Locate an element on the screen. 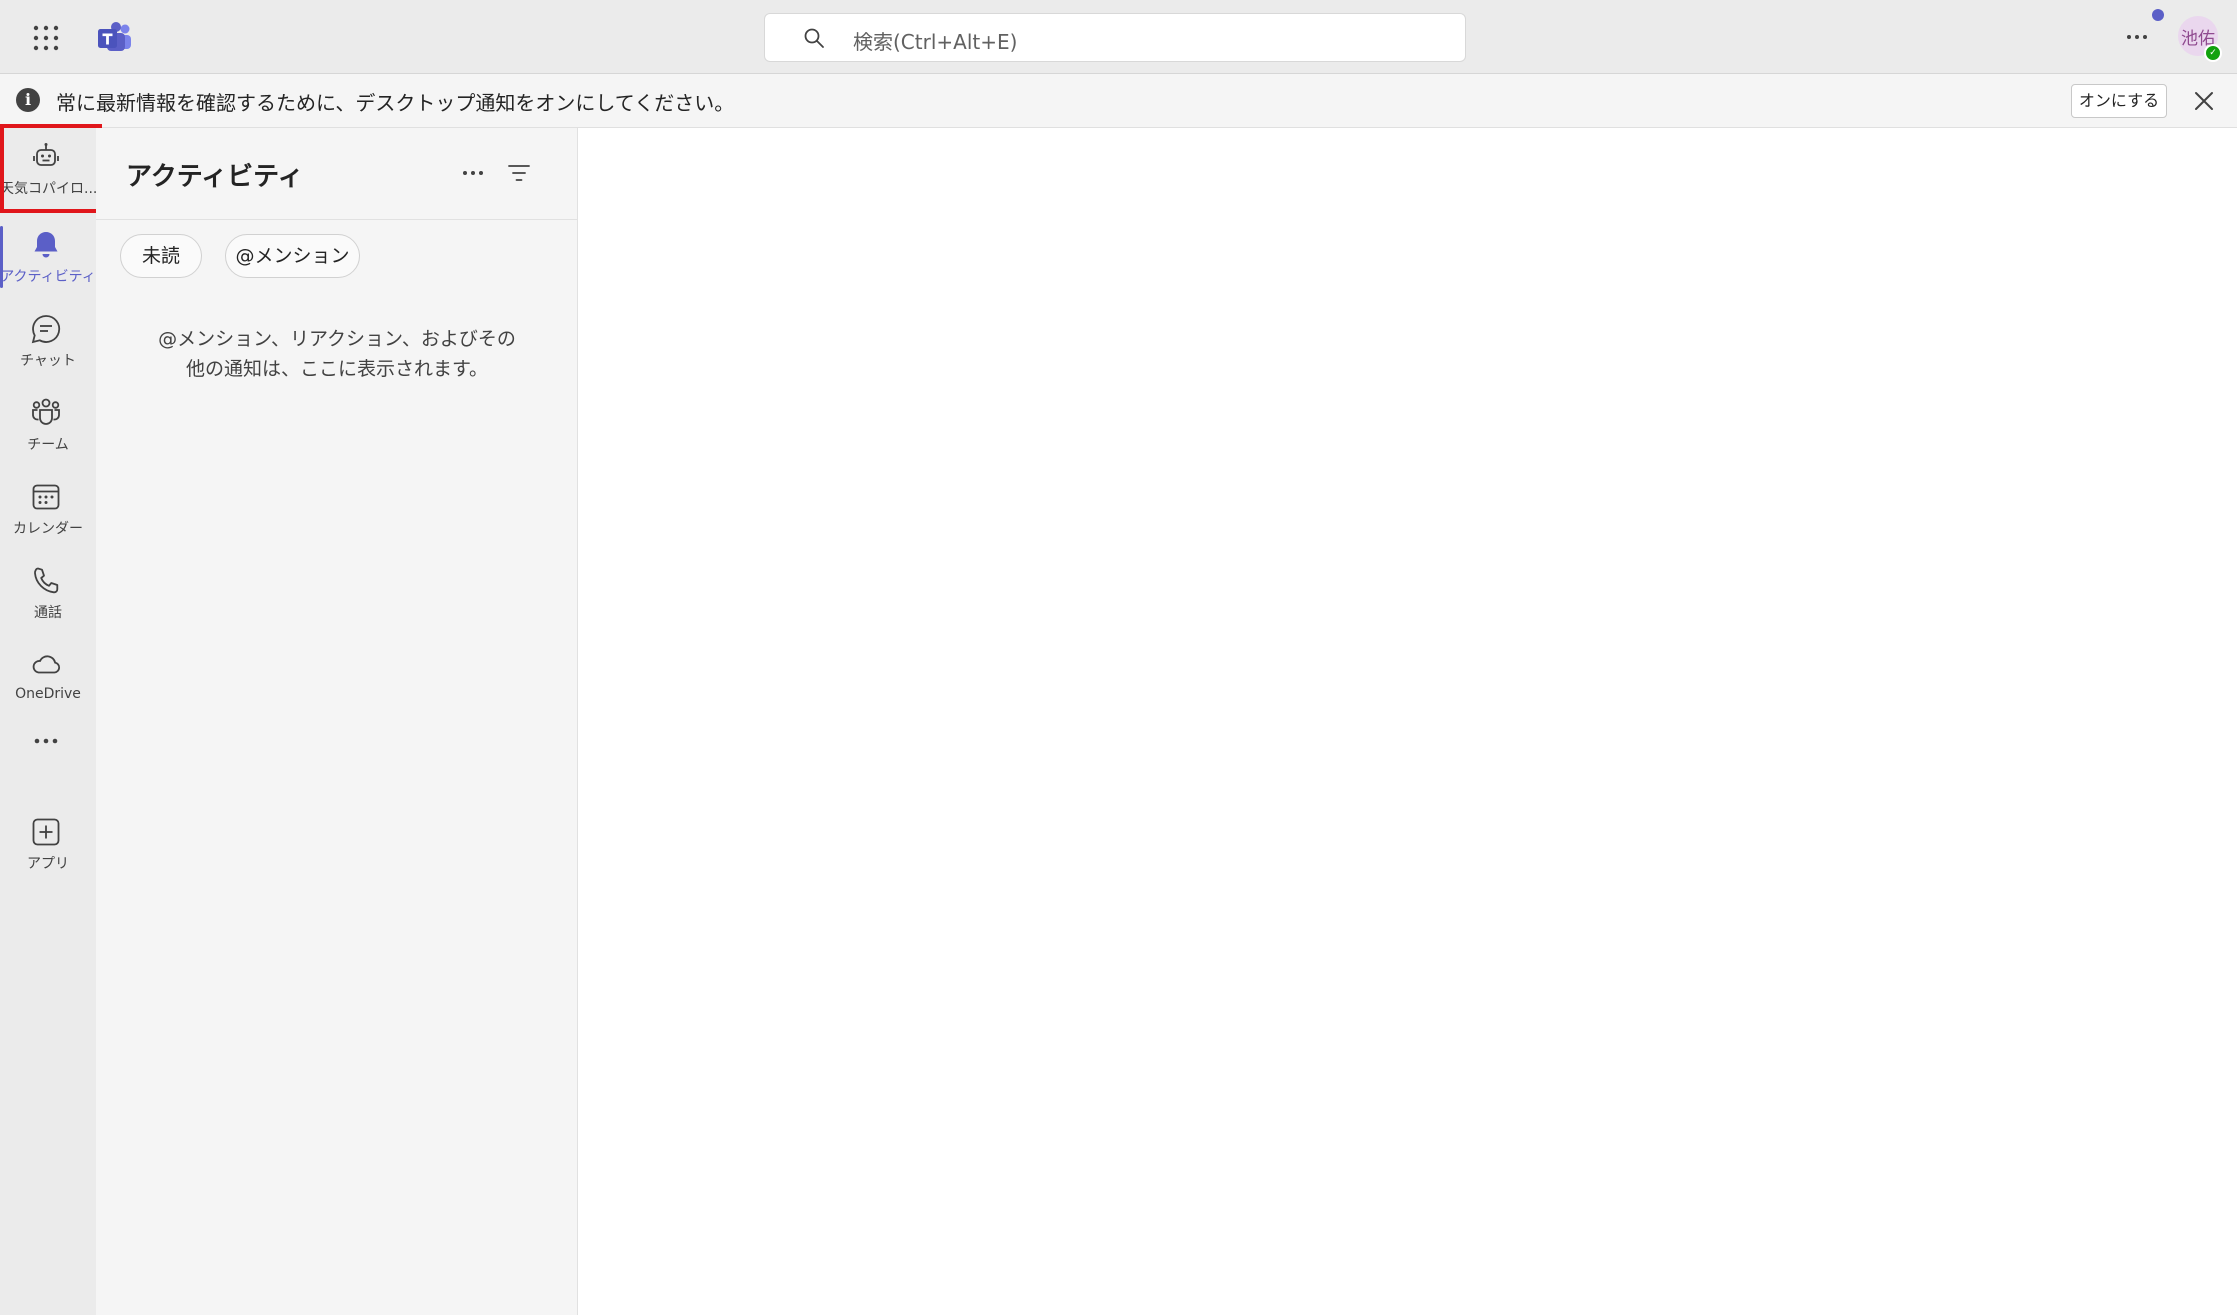  activity-header: アクティビティ is located at coordinates (337, 174).